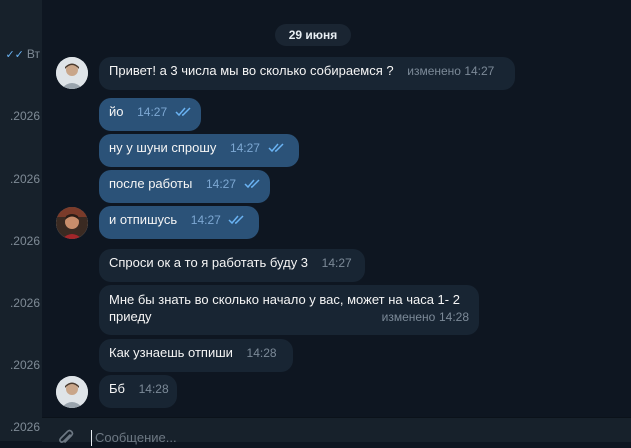 The width and height of the screenshot is (631, 448). I want to click on incoming-message: Спроси ок а то я работать буду 3 14:27, so click(232, 265).